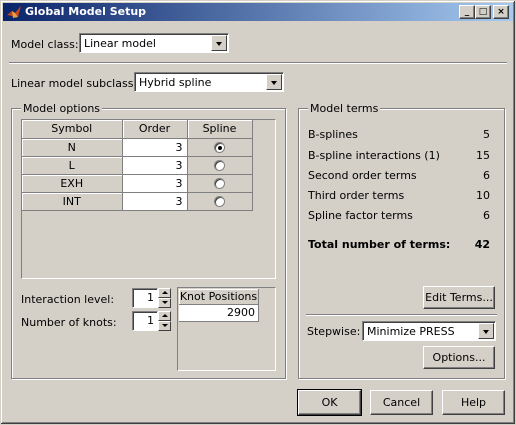  What do you see at coordinates (411, 331) in the screenshot?
I see `stepwise-value: Minimize PRESS` at bounding box center [411, 331].